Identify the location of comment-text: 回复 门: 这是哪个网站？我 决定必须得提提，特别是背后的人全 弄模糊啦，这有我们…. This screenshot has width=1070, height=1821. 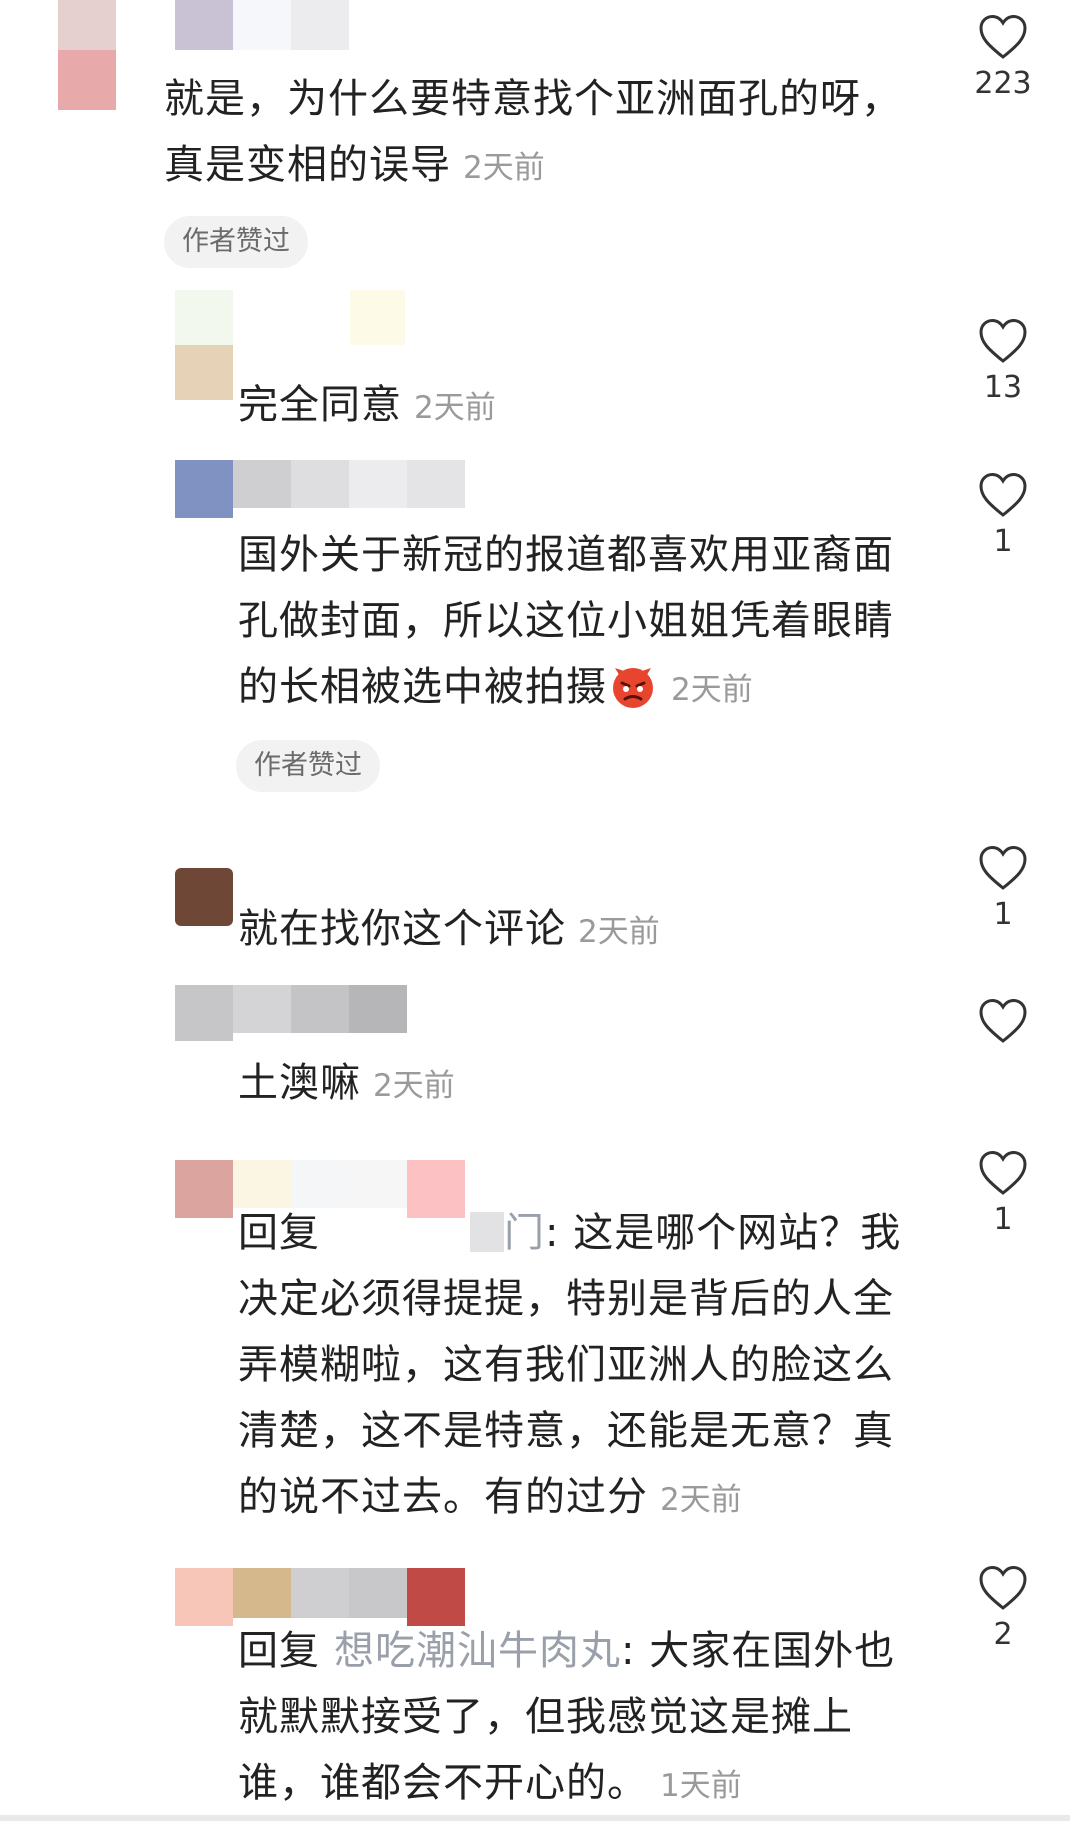
(570, 1365).